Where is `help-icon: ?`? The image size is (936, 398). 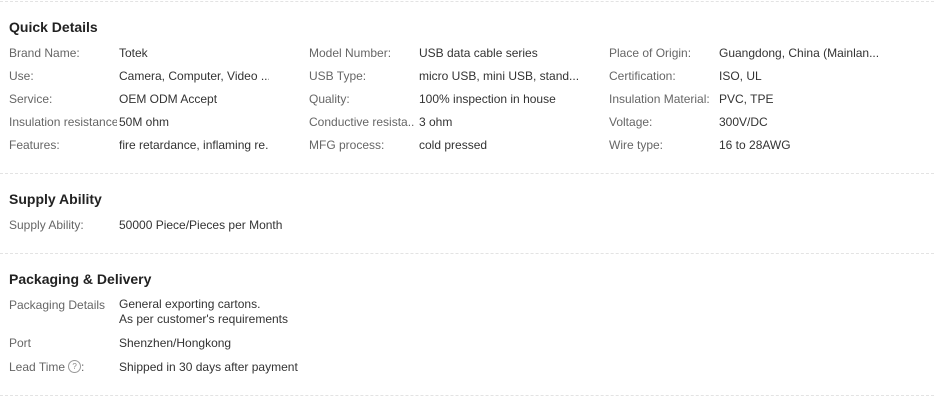 help-icon: ? is located at coordinates (75, 367).